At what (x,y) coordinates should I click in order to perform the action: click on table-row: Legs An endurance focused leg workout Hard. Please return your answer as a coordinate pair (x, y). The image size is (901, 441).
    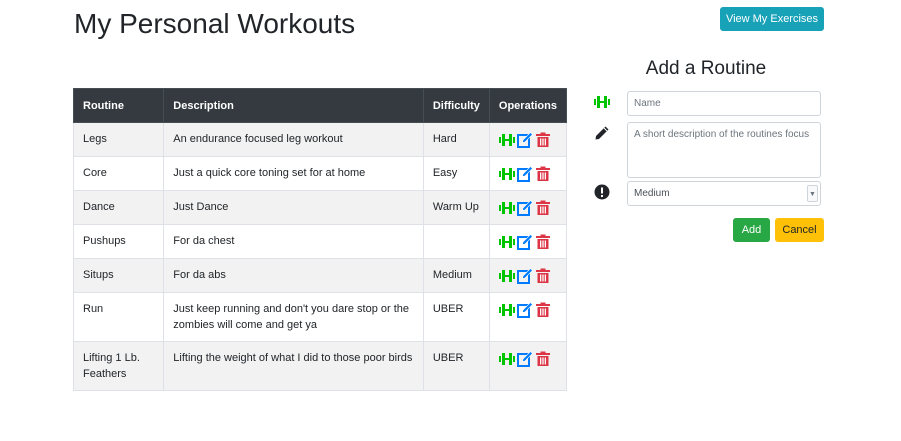
    Looking at the image, I should click on (320, 139).